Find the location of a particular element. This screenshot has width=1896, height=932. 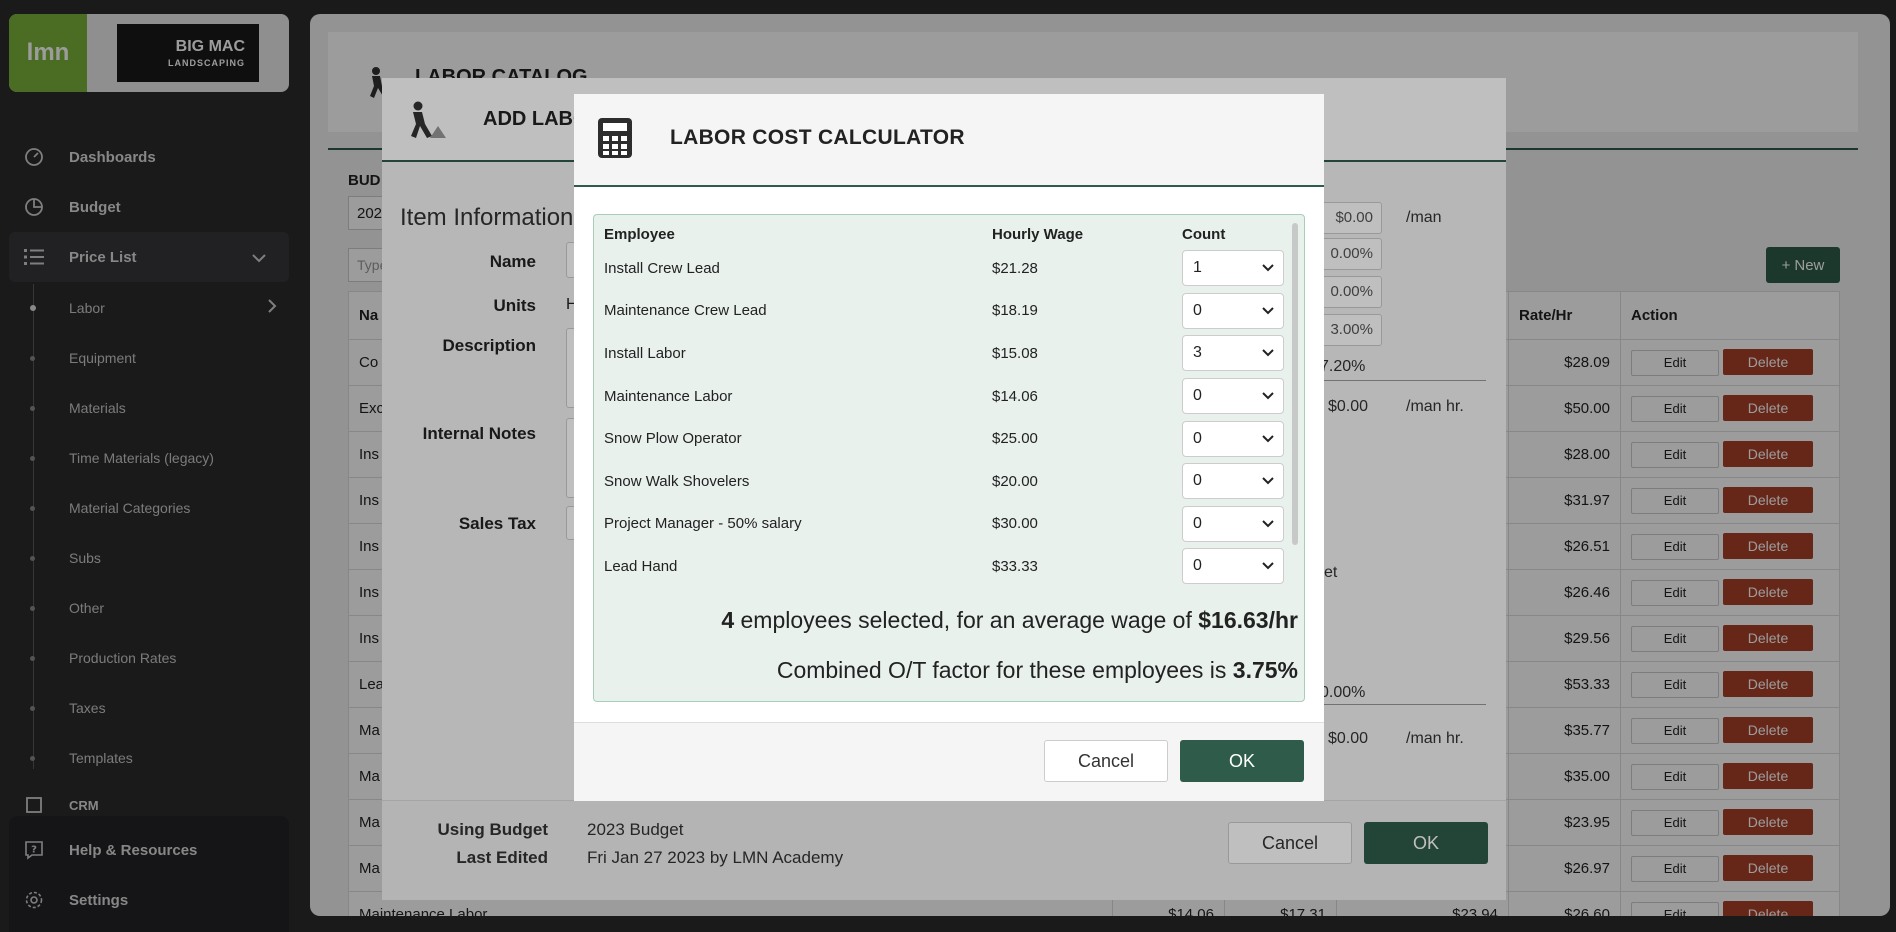

selected-count: 4 is located at coordinates (728, 620).